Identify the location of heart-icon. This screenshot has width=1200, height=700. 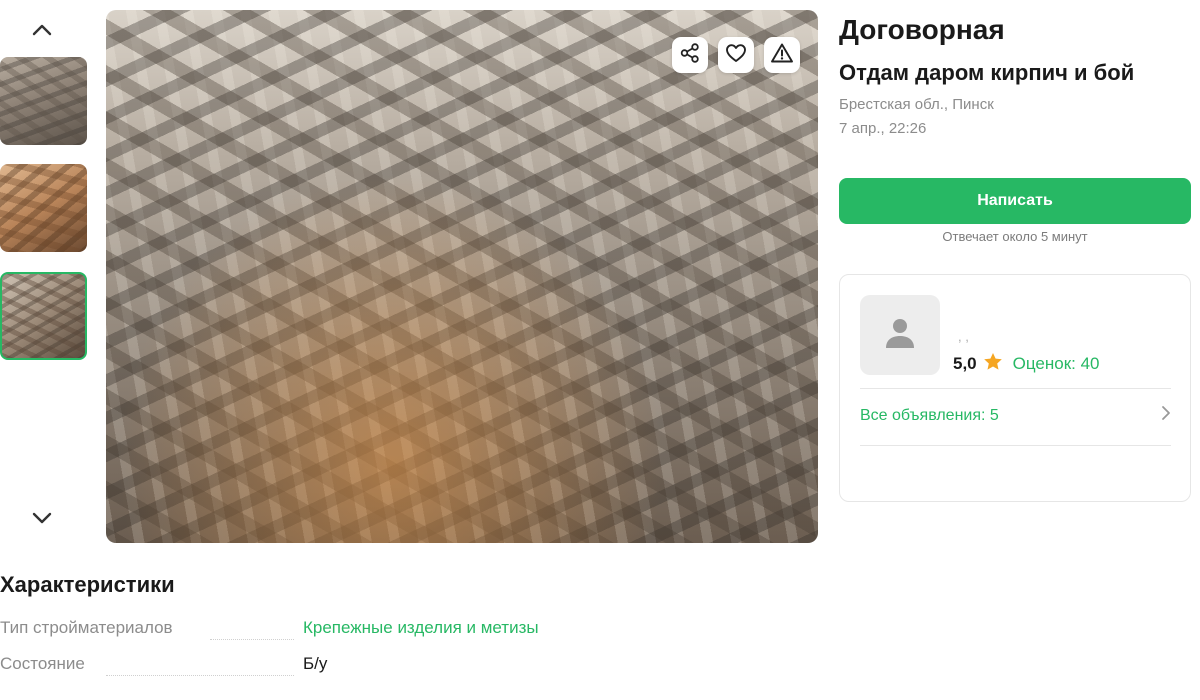
(736, 55).